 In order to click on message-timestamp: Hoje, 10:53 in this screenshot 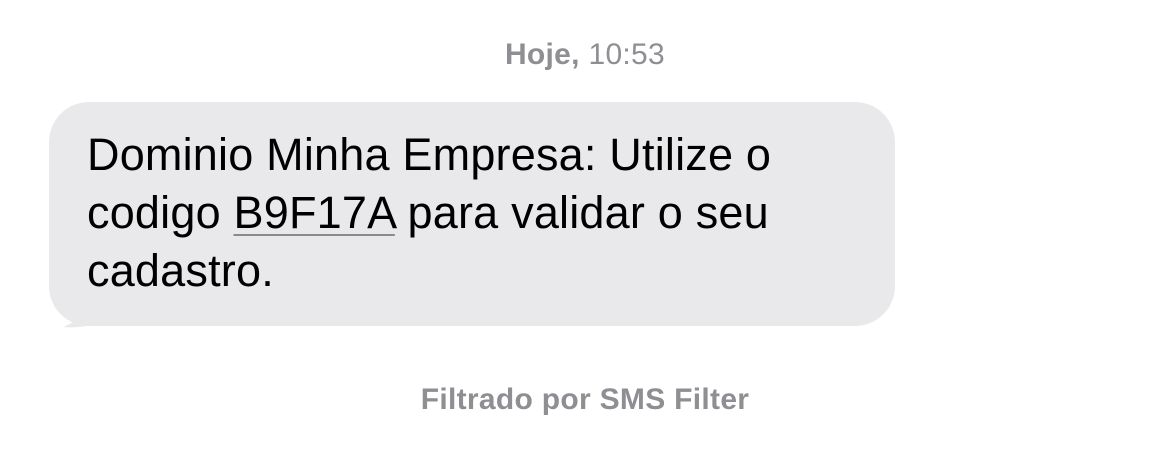, I will do `click(585, 55)`.